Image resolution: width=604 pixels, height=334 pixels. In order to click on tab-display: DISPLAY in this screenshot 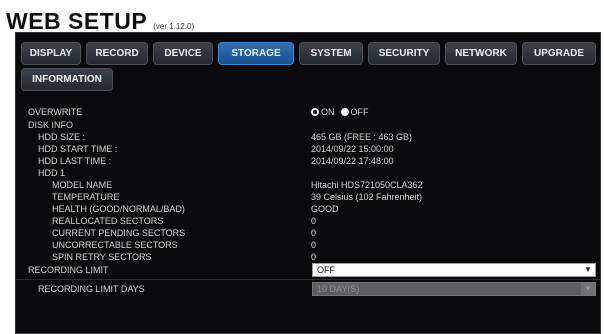, I will do `click(51, 53)`.